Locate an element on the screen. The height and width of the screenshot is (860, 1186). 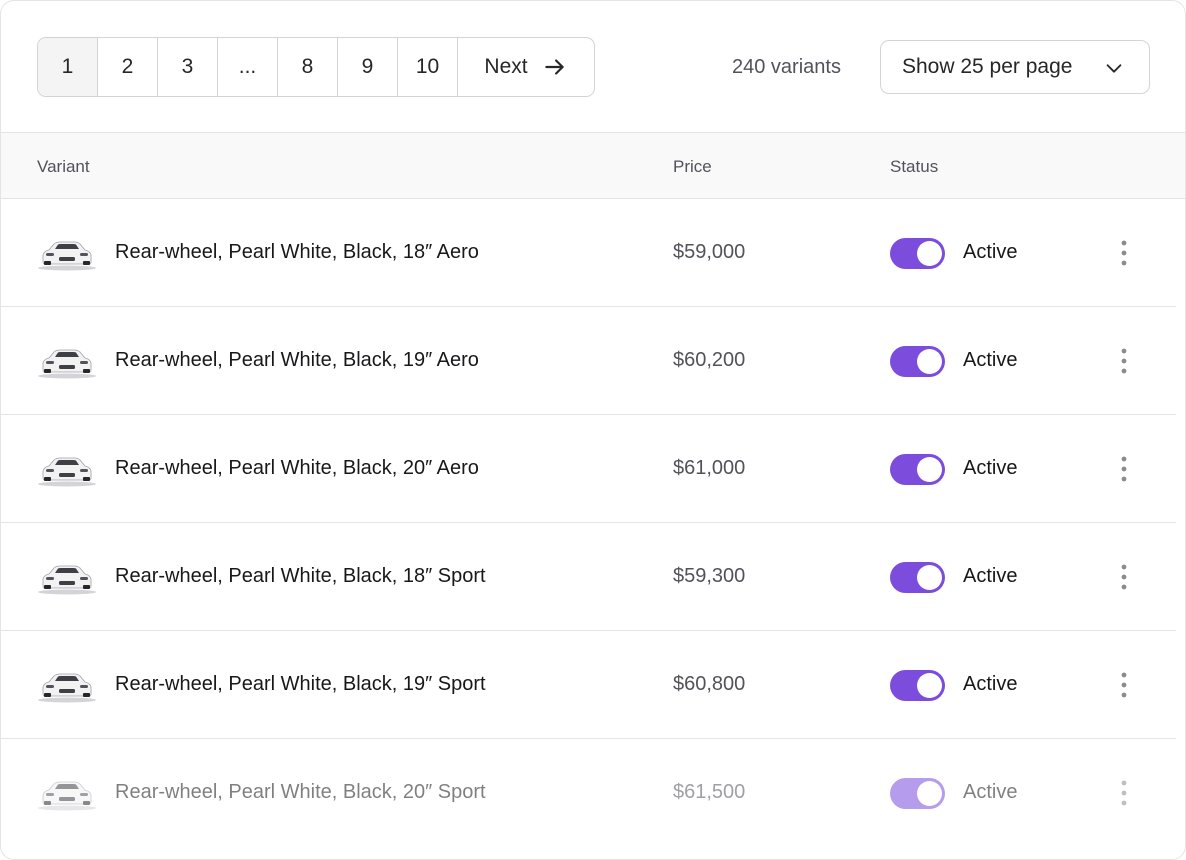
variant-price: $60,800 is located at coordinates (709, 684).